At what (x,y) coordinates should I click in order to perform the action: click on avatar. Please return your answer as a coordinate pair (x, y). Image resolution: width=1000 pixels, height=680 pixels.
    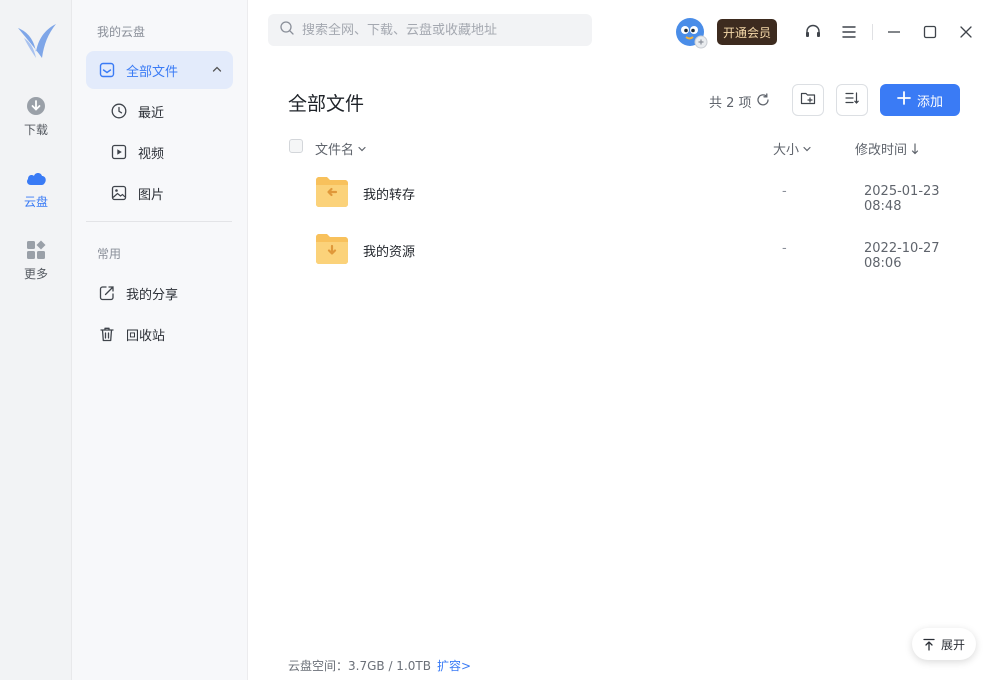
    Looking at the image, I should click on (692, 33).